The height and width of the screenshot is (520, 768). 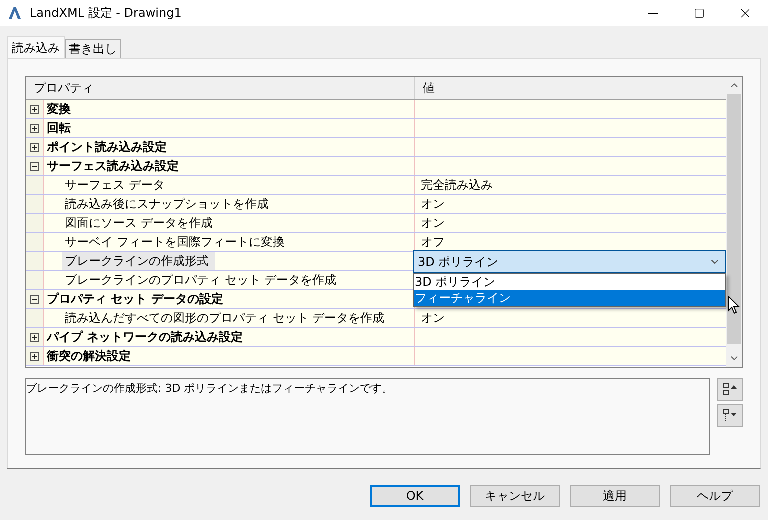 I want to click on mouse-cursor-icon, so click(x=734, y=305).